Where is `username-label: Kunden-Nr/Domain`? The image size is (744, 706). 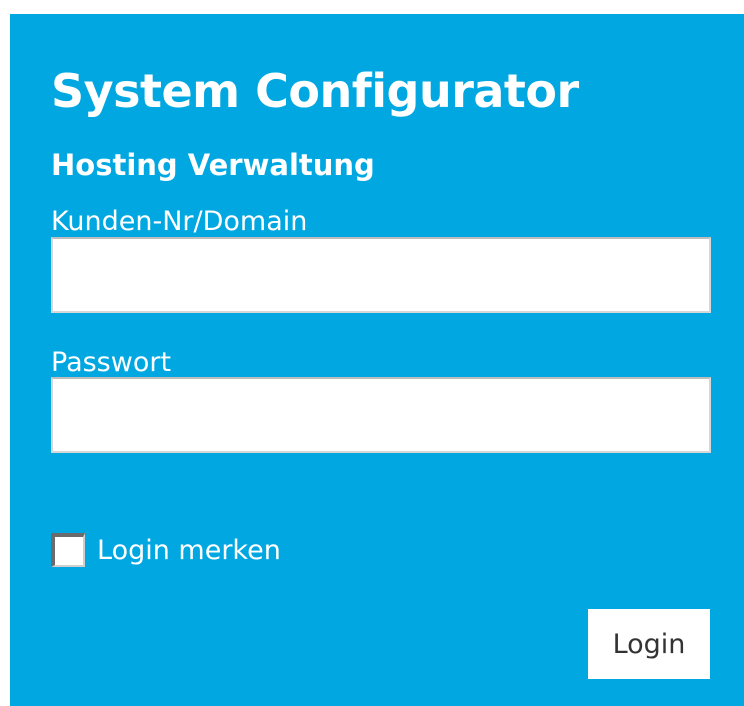 username-label: Kunden-Nr/Domain is located at coordinates (179, 221).